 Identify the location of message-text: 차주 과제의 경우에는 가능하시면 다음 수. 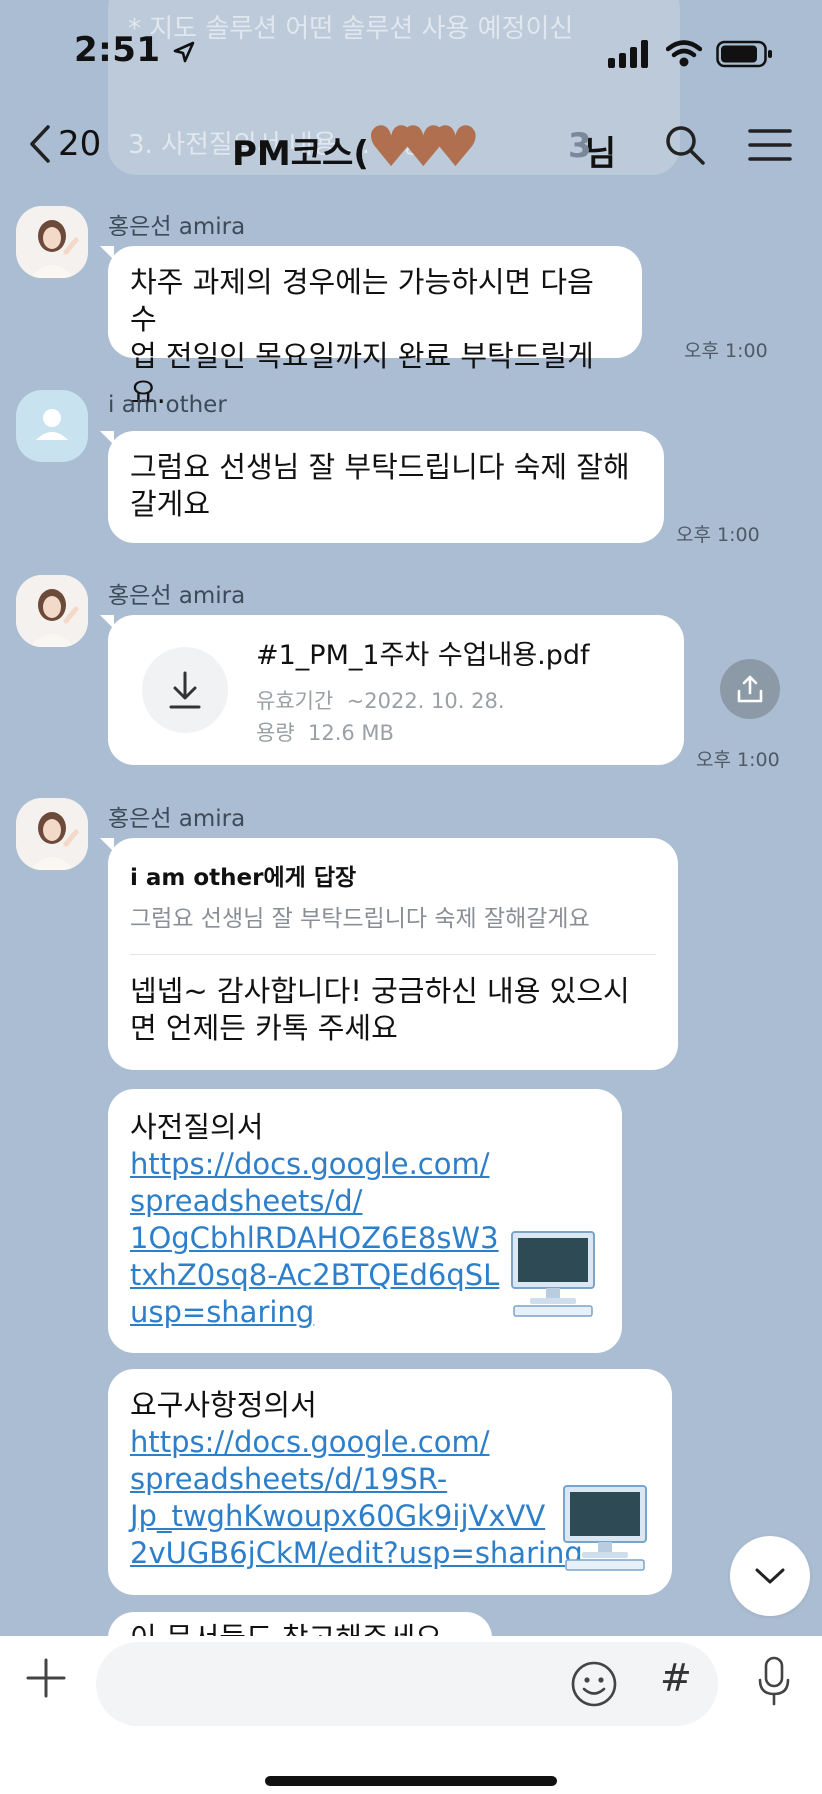
(362, 300).